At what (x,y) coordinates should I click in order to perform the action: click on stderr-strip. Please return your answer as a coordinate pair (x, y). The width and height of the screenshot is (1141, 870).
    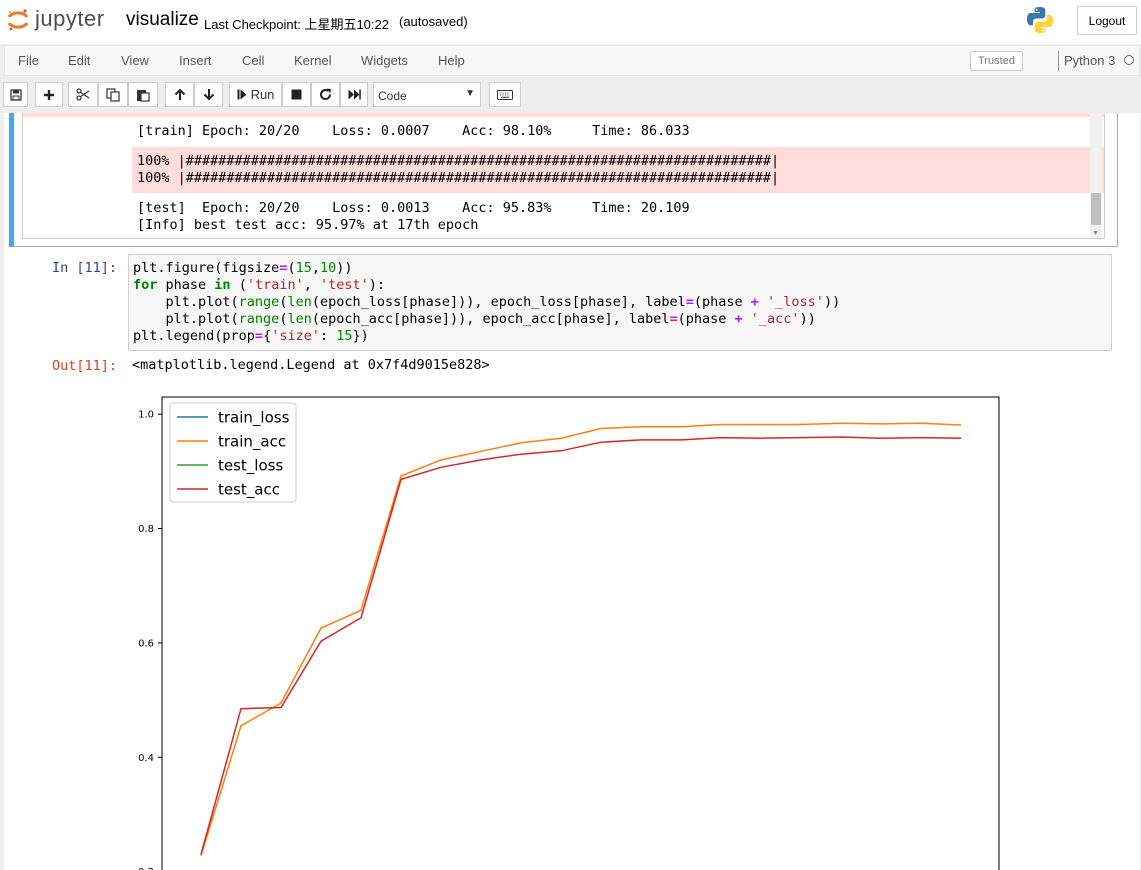
    Looking at the image, I should click on (563, 115).